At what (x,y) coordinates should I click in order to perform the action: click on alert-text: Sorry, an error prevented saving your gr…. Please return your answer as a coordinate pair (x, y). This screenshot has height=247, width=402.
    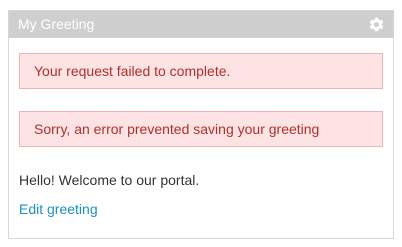
    Looking at the image, I should click on (177, 129).